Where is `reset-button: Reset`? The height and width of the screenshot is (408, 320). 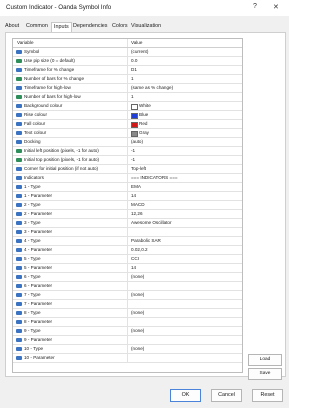 reset-button: Reset is located at coordinates (267, 395).